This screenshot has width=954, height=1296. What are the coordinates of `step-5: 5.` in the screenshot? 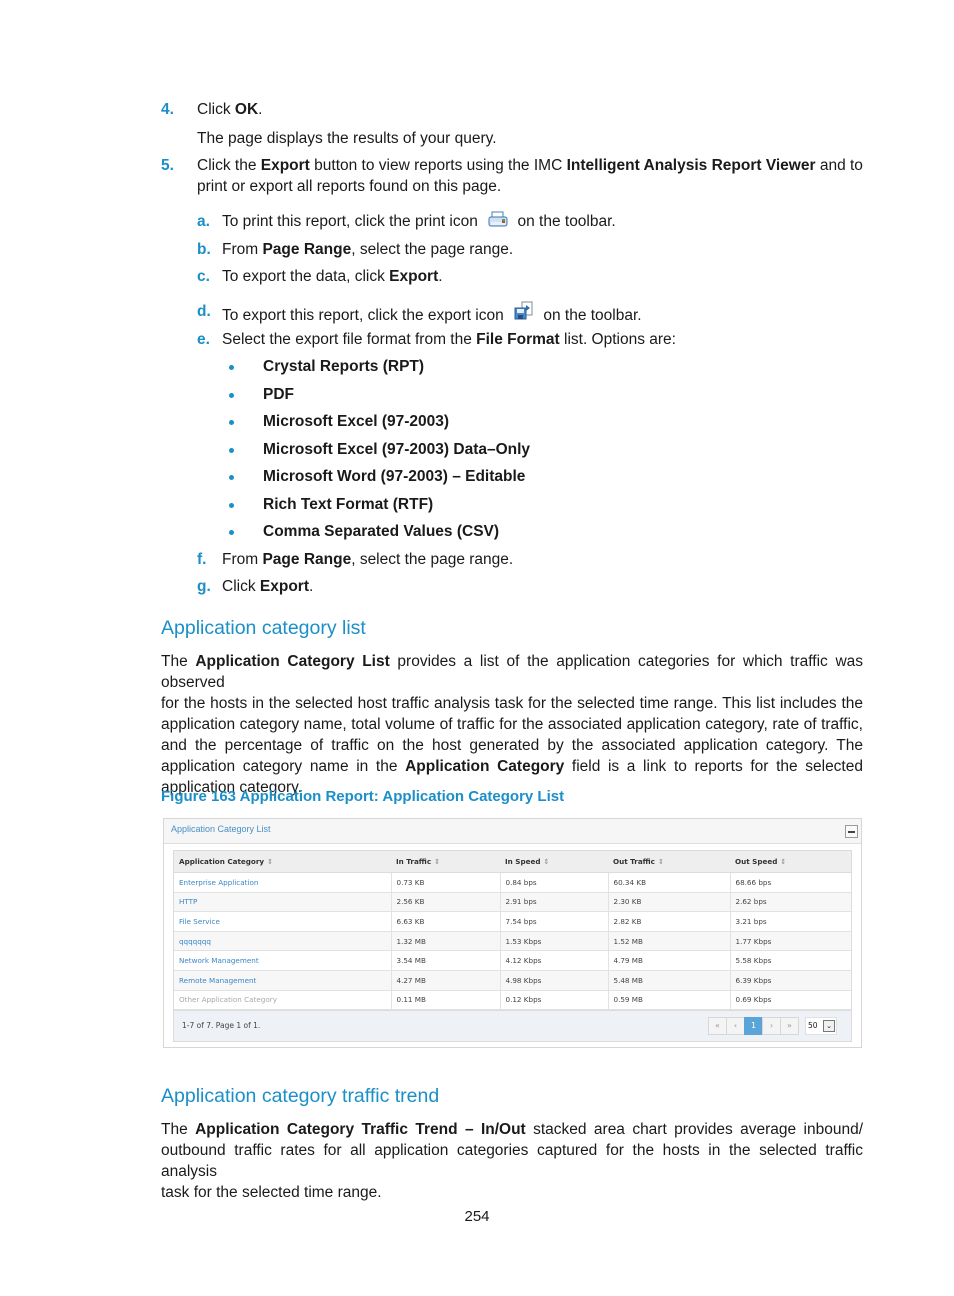 It's located at (167, 165).